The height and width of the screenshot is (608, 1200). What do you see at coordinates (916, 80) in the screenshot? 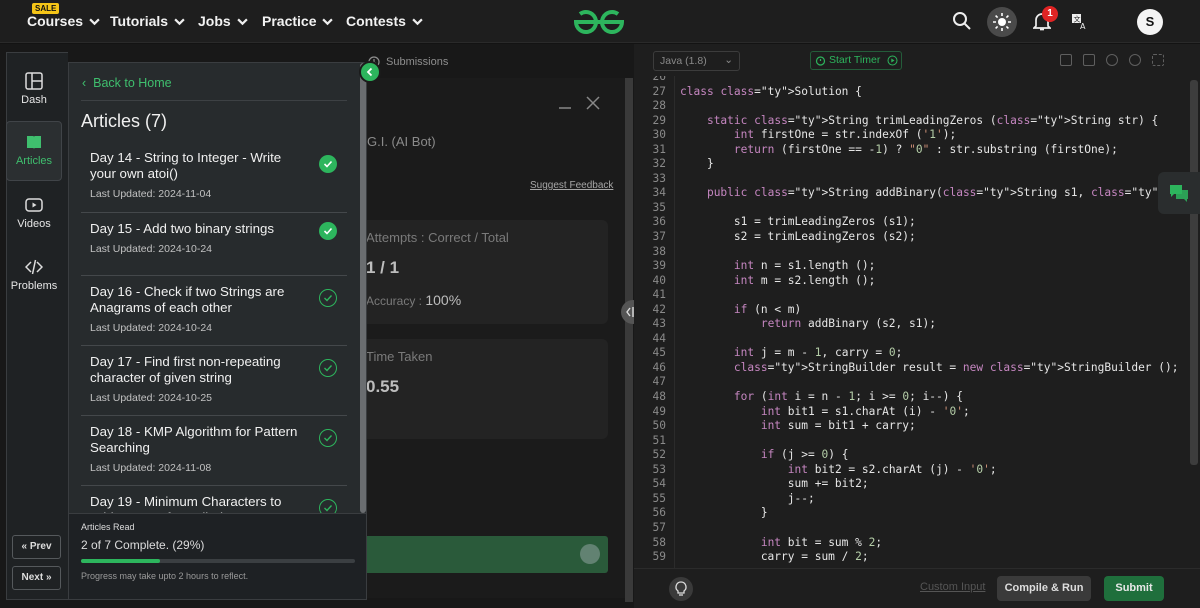
I see `code-line: 26` at bounding box center [916, 80].